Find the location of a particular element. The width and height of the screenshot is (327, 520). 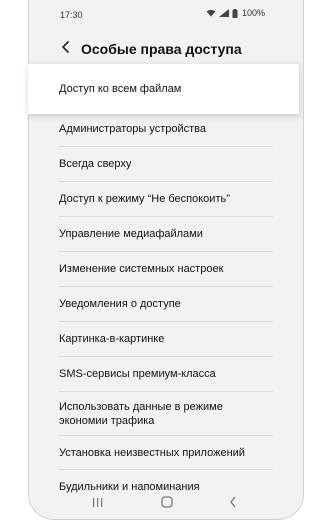

status-time: 17:30 is located at coordinates (71, 15).